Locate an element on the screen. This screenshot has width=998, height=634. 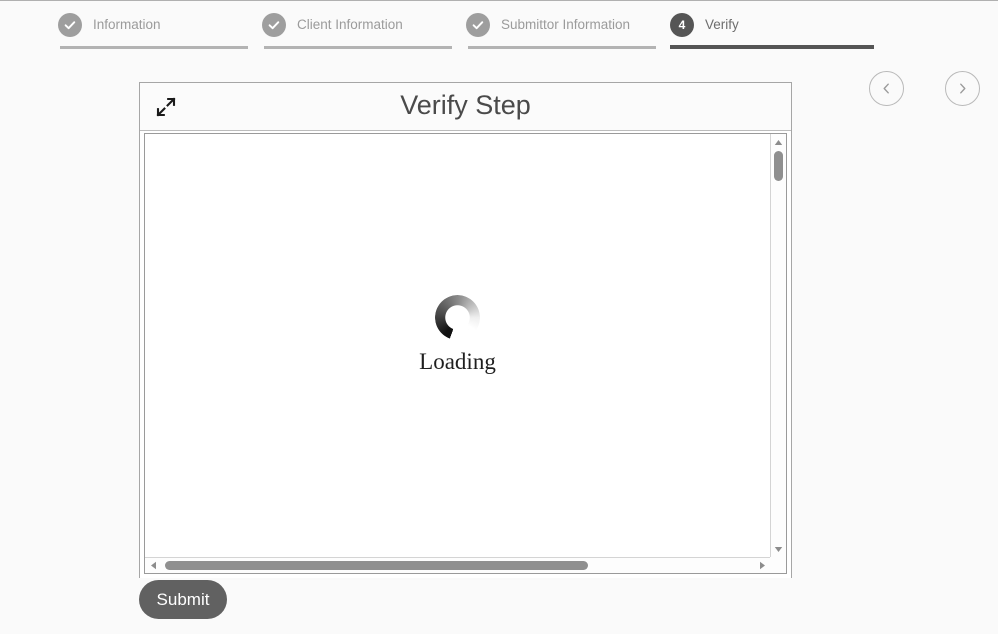
scrollbar-corner is located at coordinates (778, 565).